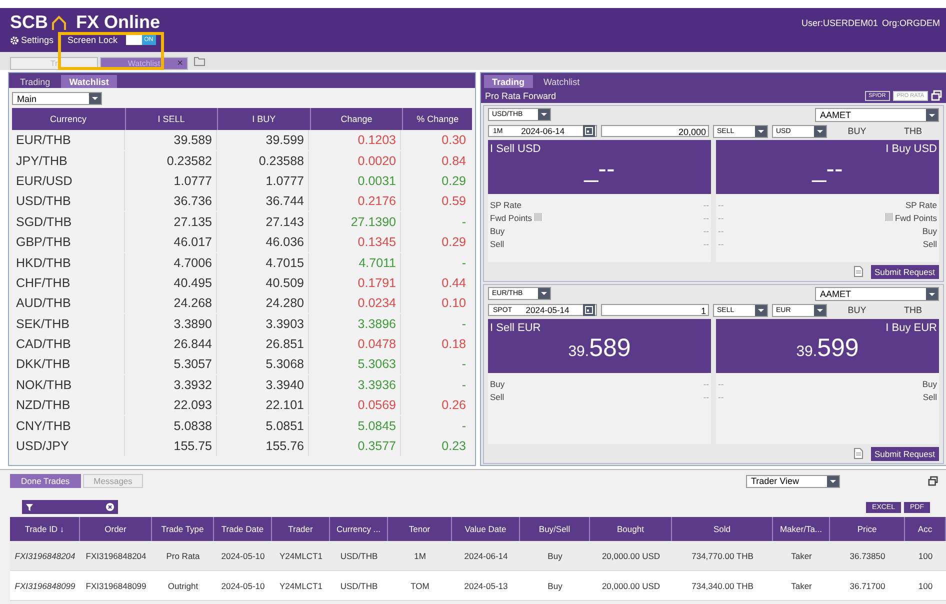  Describe the element at coordinates (599, 346) in the screenshot. I see `price-tile: I Sell EUR 39.589` at that location.